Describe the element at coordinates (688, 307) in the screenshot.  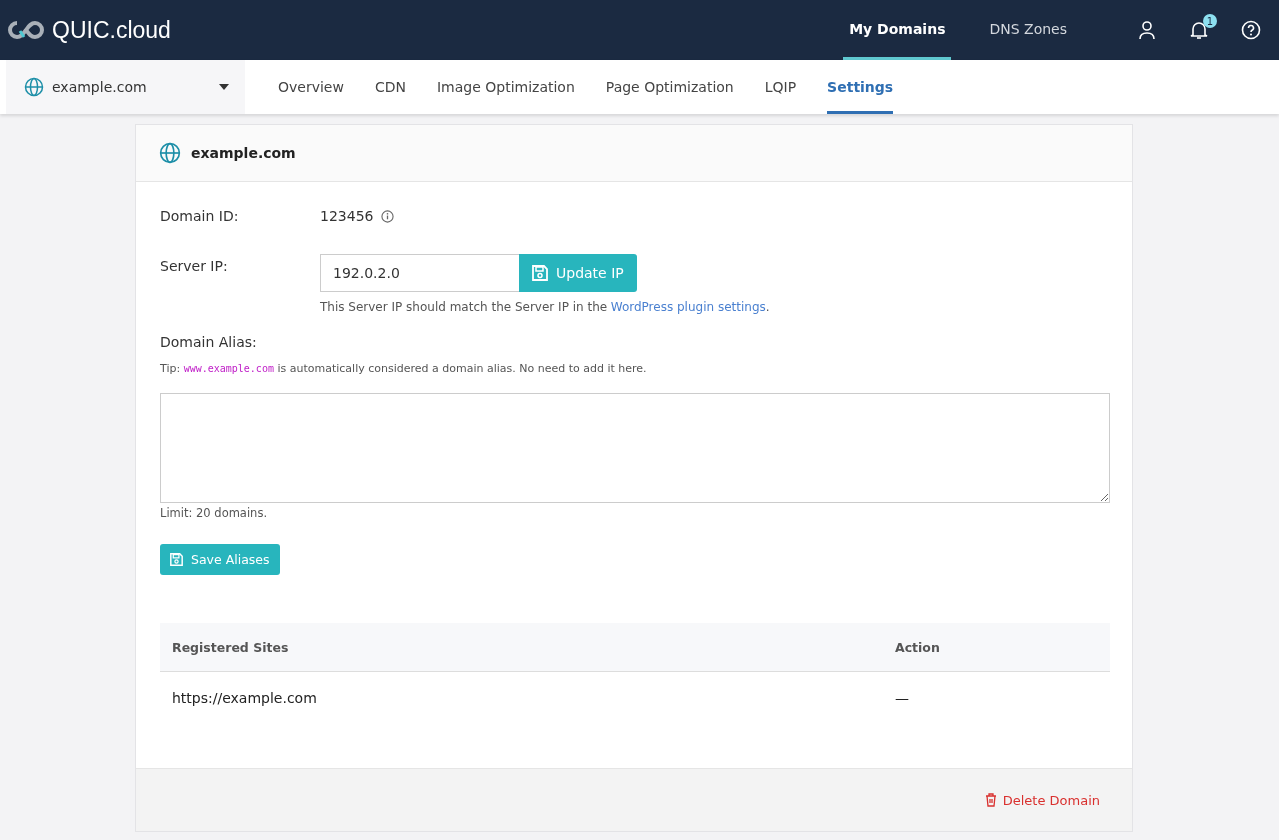
I see `plugin-settings-link: WordPress plugin settings` at that location.